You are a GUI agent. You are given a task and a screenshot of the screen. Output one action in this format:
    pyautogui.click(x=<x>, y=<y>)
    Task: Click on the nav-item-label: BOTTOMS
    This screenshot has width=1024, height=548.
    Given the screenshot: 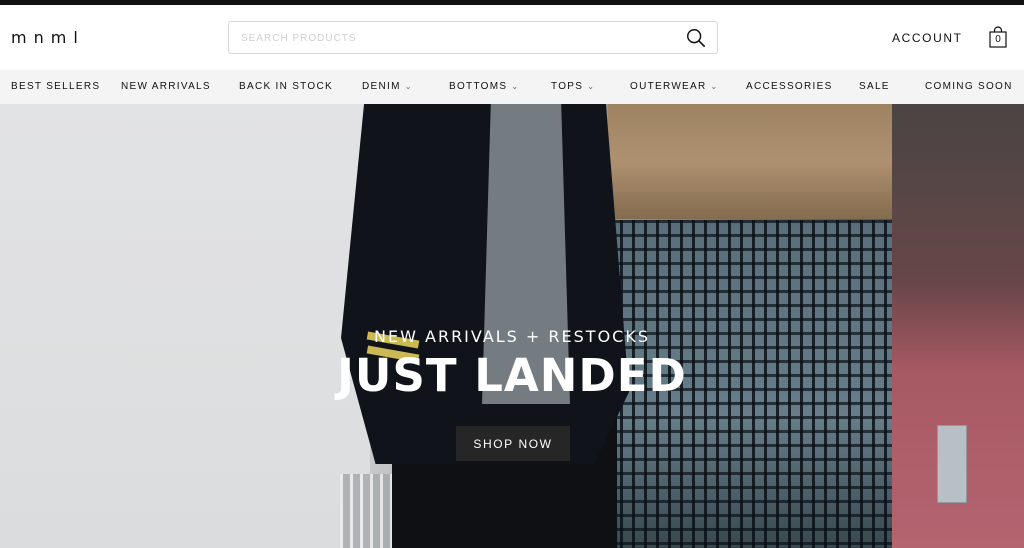 What is the action you would take?
    pyautogui.click(x=478, y=86)
    